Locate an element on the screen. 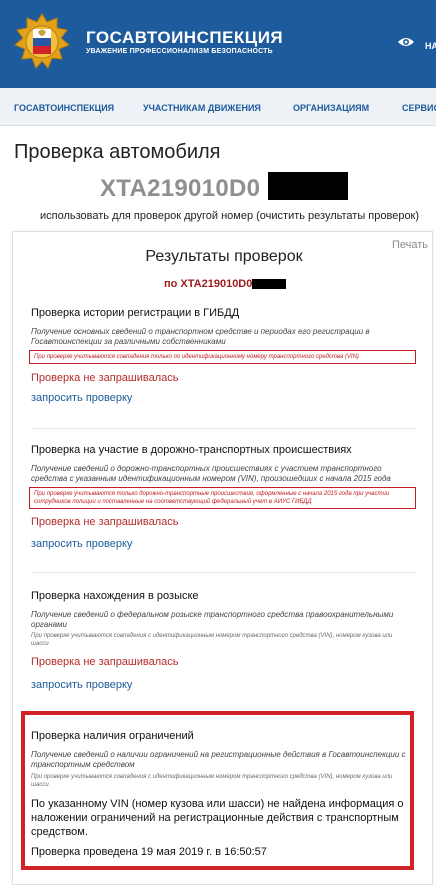 The width and height of the screenshot is (436, 885). gai-emblem-logo is located at coordinates (42, 42).